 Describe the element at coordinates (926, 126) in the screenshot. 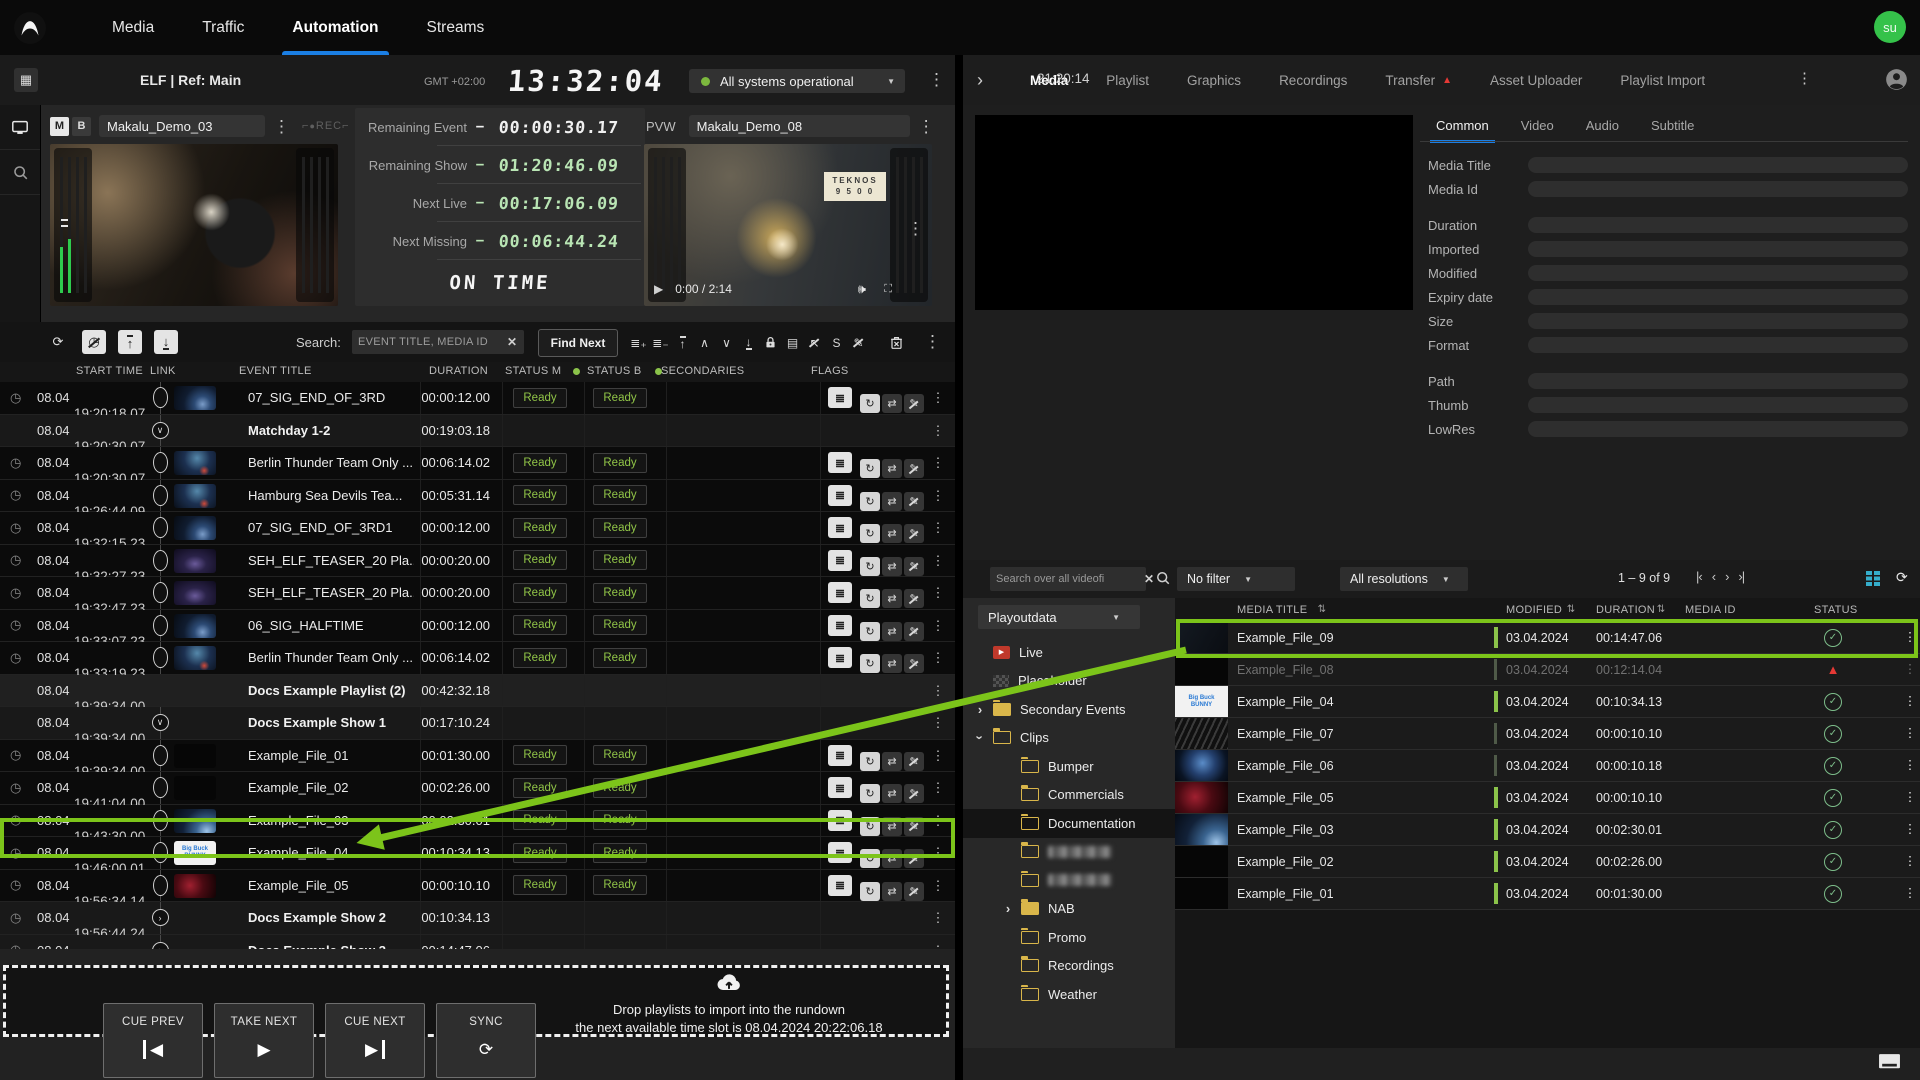

I see `pvw-more-icon: ⋮` at that location.